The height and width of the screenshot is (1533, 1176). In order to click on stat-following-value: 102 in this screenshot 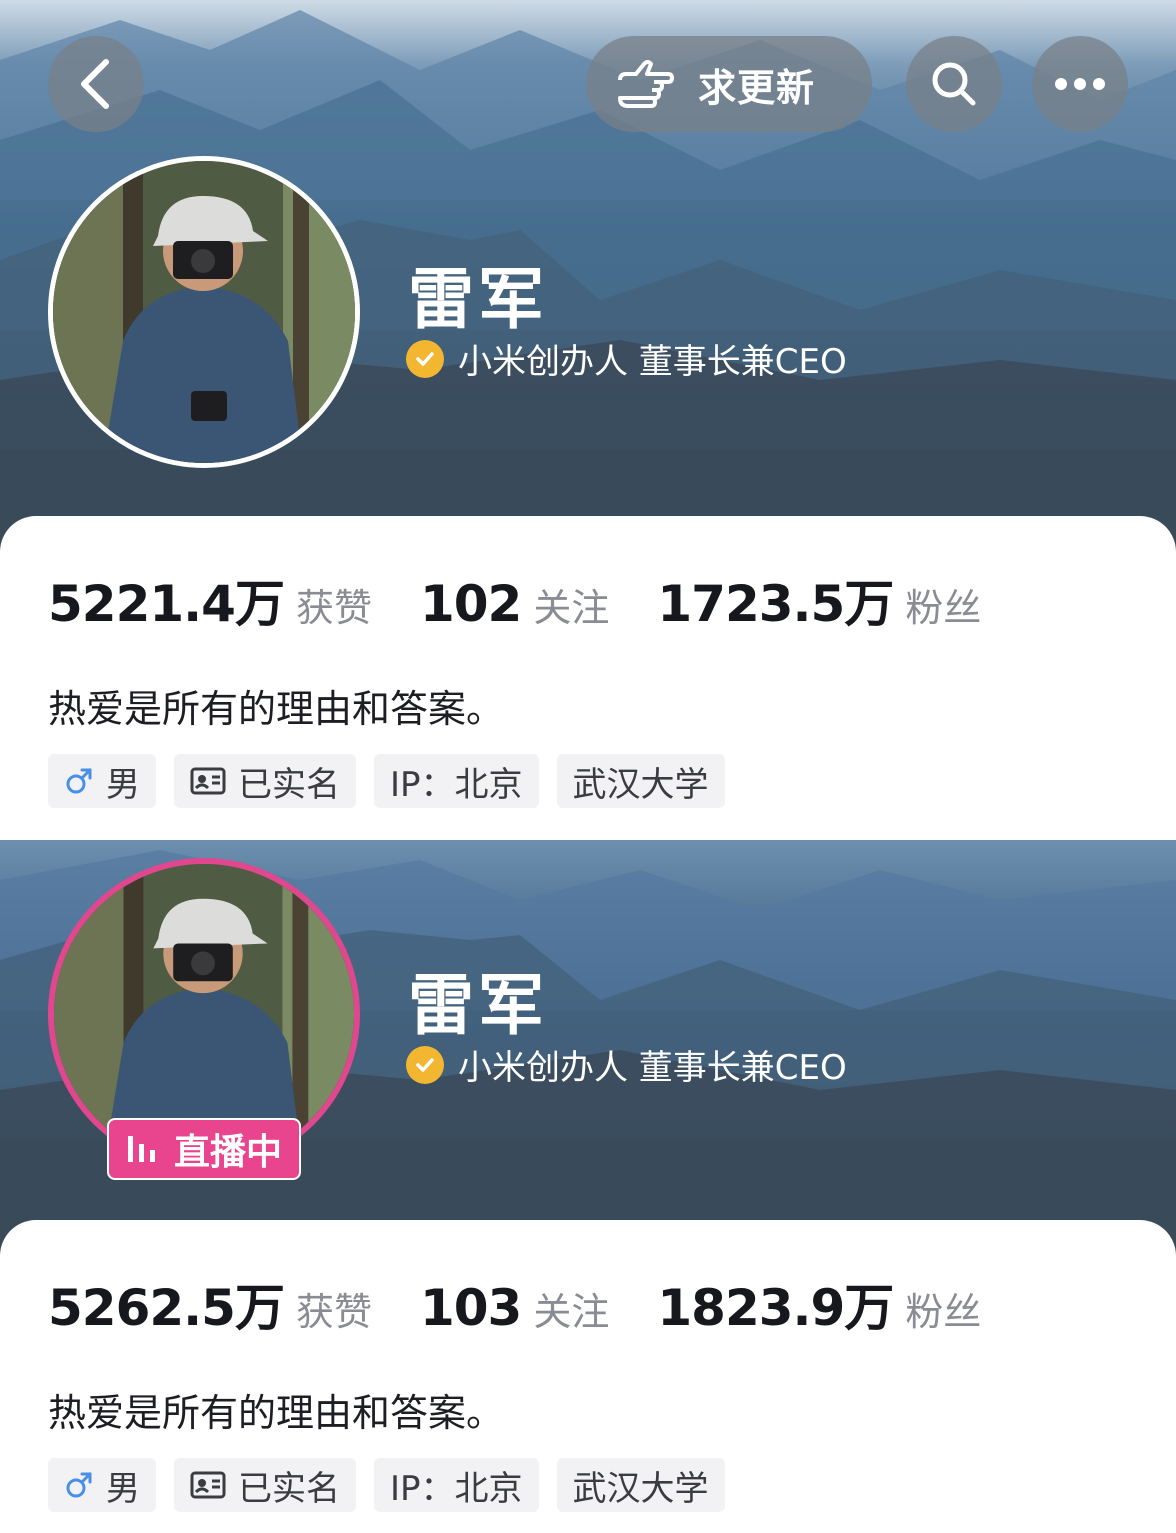, I will do `click(470, 604)`.